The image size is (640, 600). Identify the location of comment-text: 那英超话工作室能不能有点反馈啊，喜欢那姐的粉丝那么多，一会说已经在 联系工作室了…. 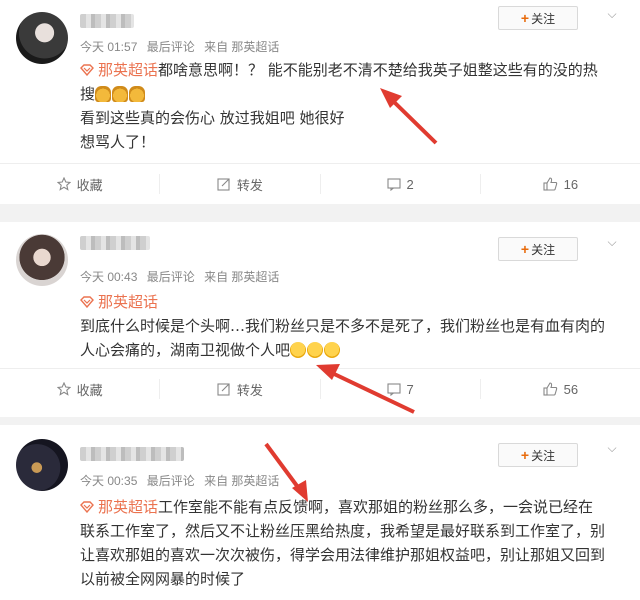
(343, 543).